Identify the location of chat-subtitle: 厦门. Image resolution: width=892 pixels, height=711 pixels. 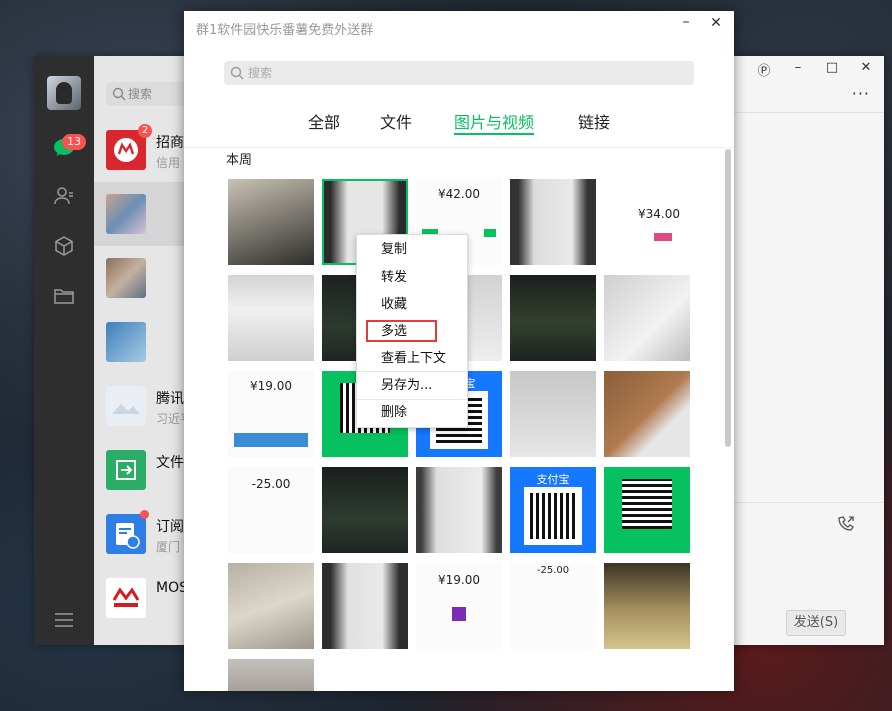
(168, 547).